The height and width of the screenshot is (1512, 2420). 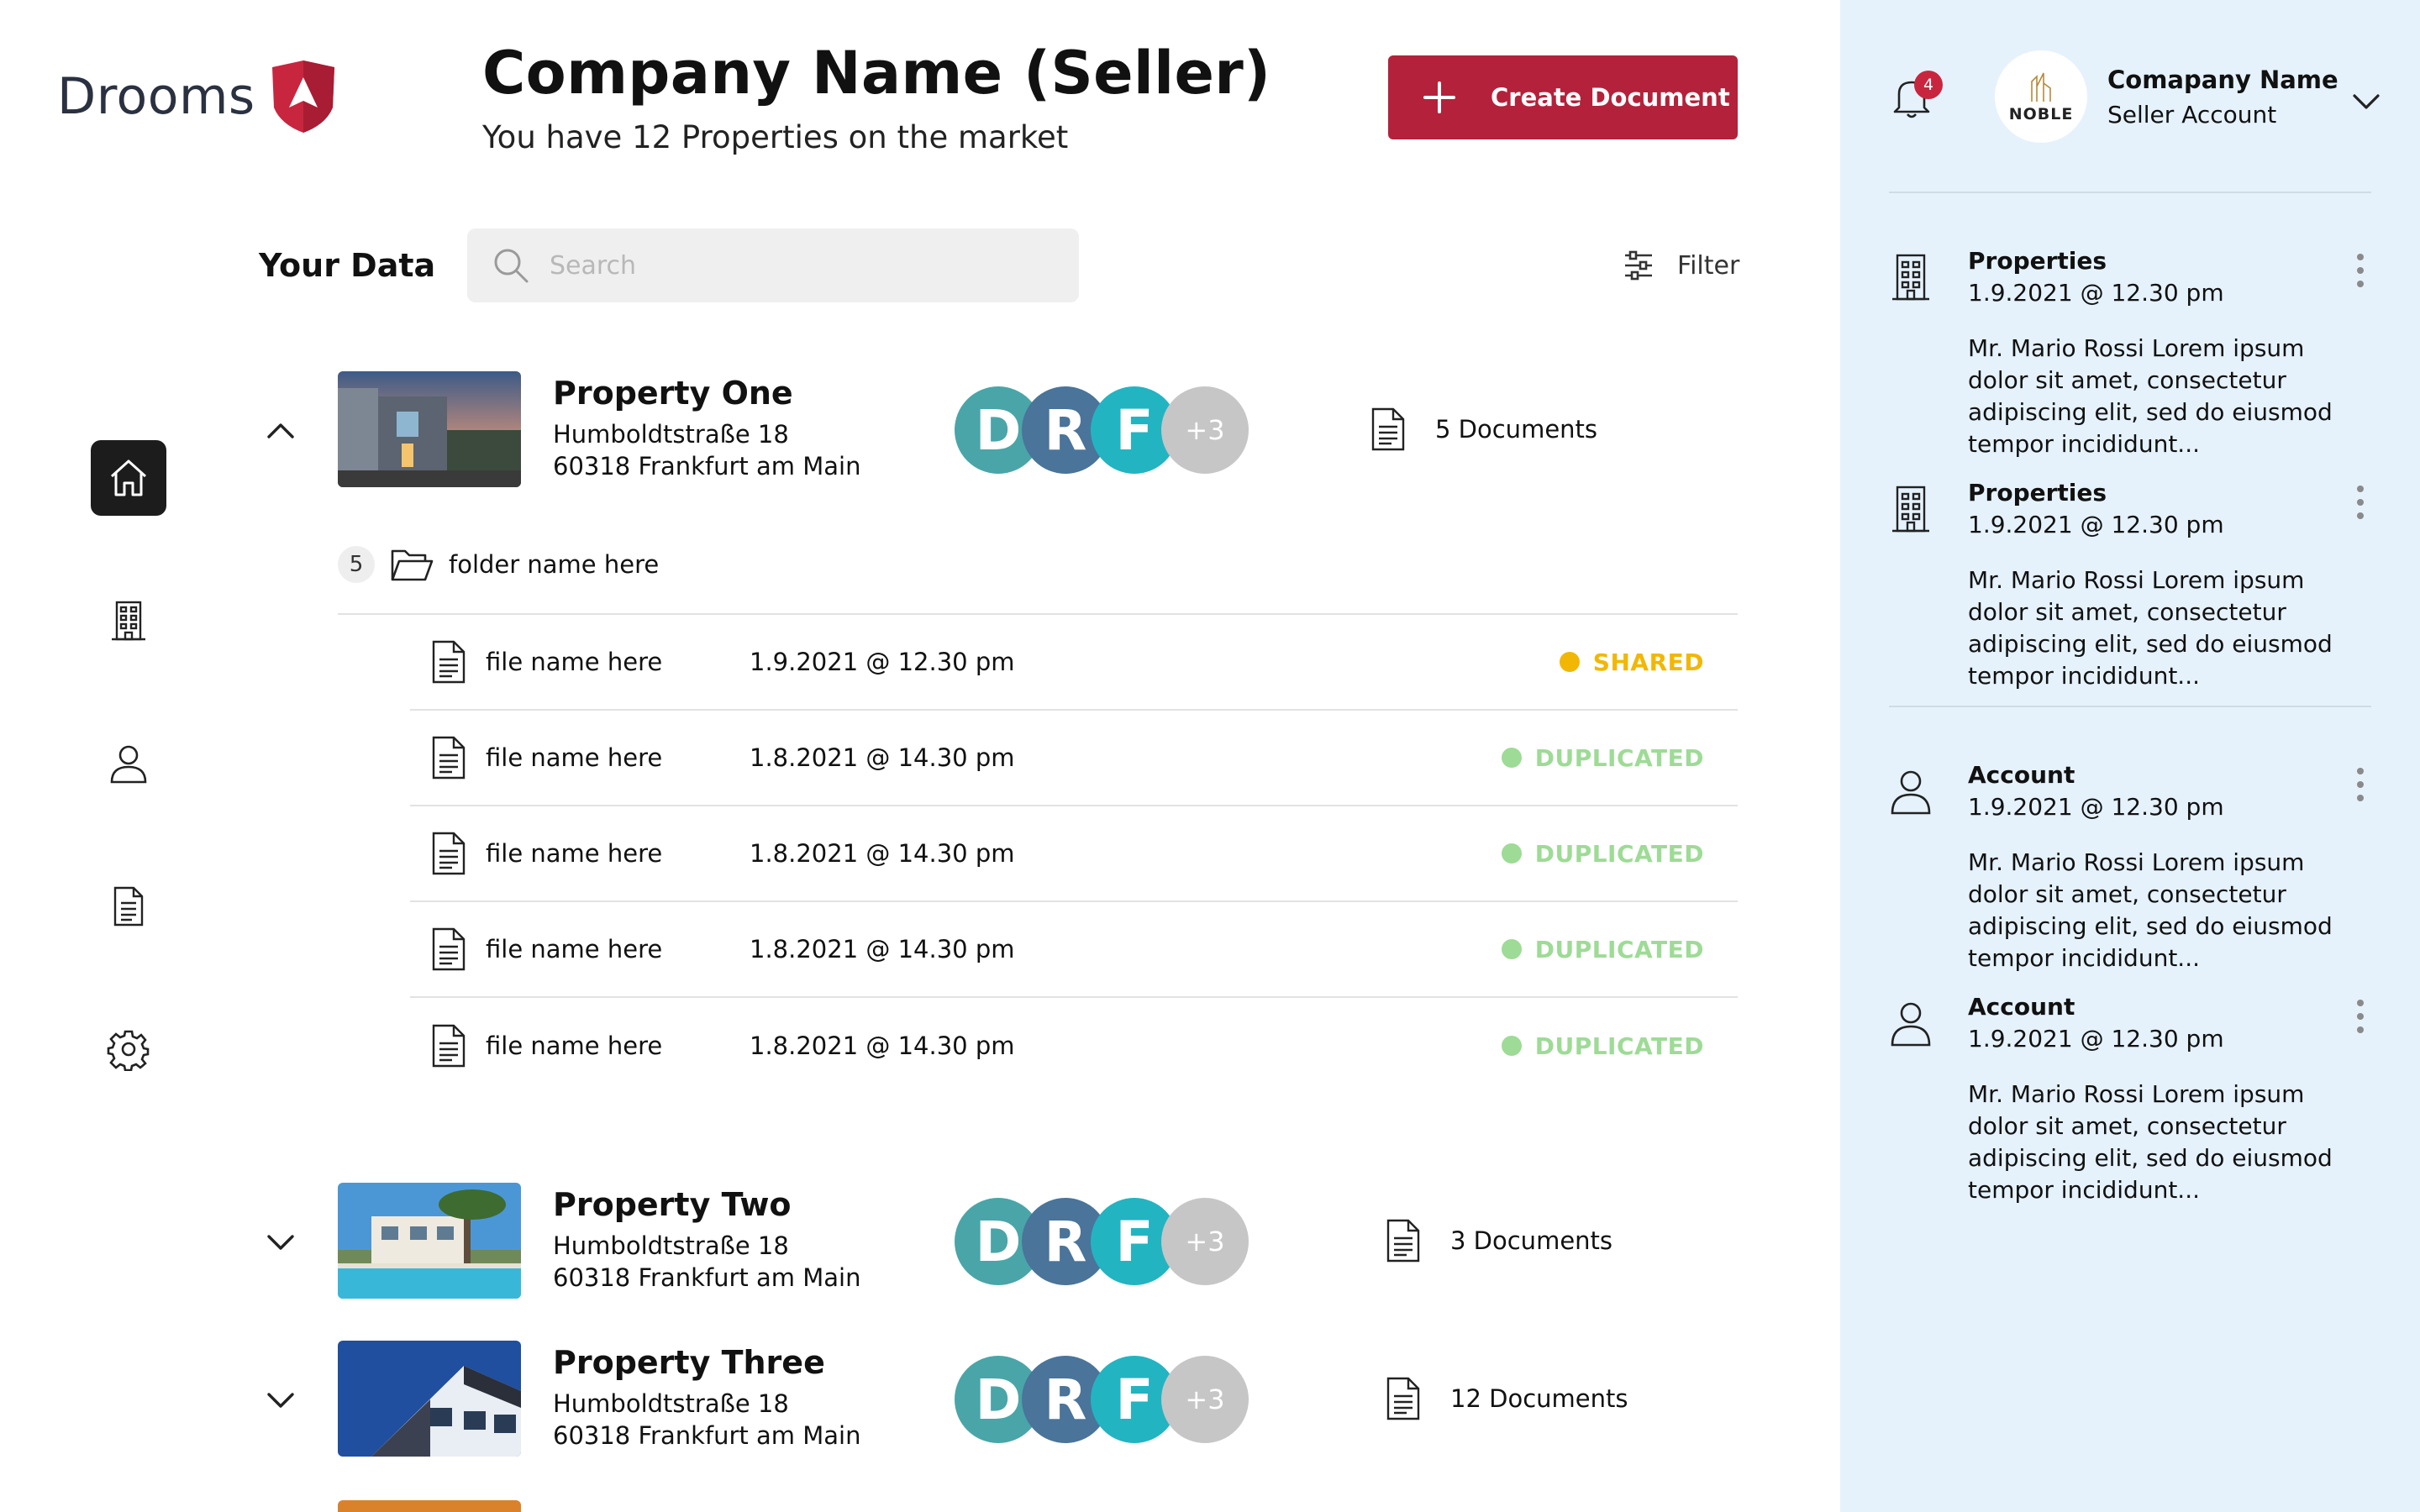 What do you see at coordinates (876, 73) in the screenshot?
I see `page-title: Company Name (Seller)` at bounding box center [876, 73].